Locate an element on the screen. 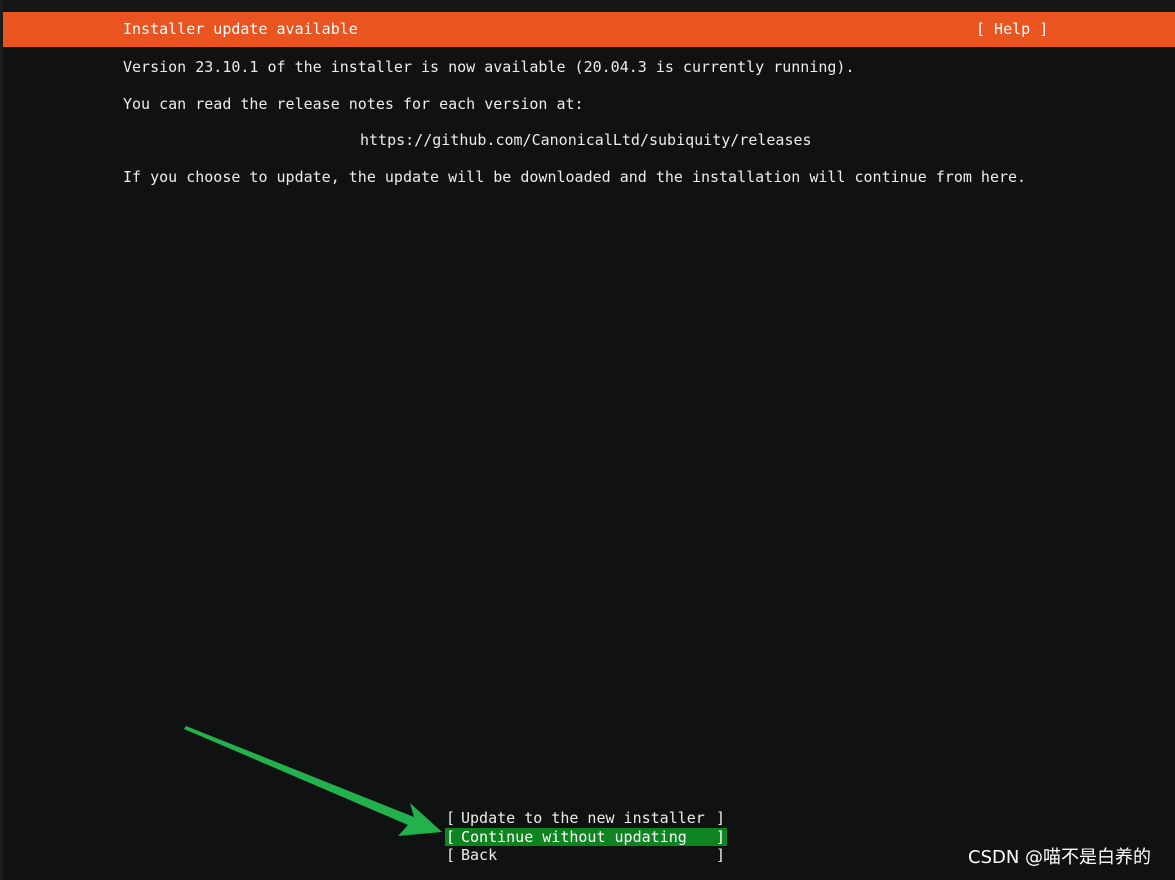 This screenshot has width=1175, height=880. green-arrow-icon is located at coordinates (313, 781).